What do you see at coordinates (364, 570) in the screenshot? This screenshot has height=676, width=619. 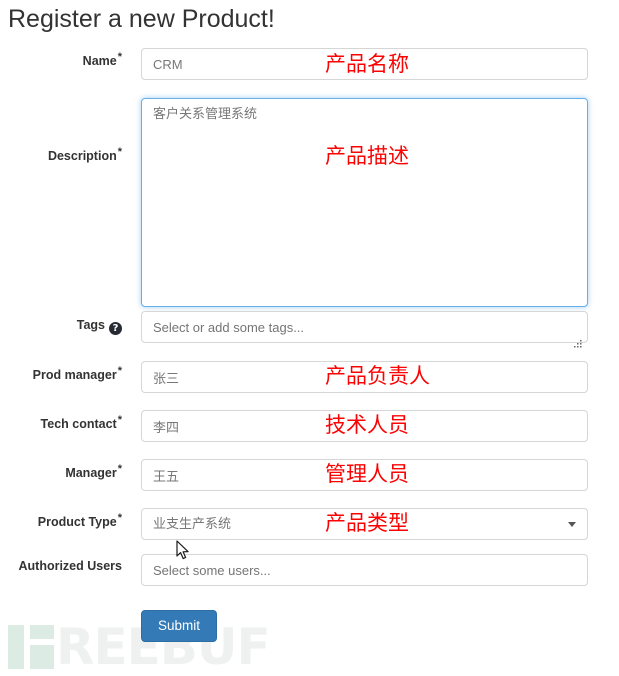 I see `authorized-users-input` at bounding box center [364, 570].